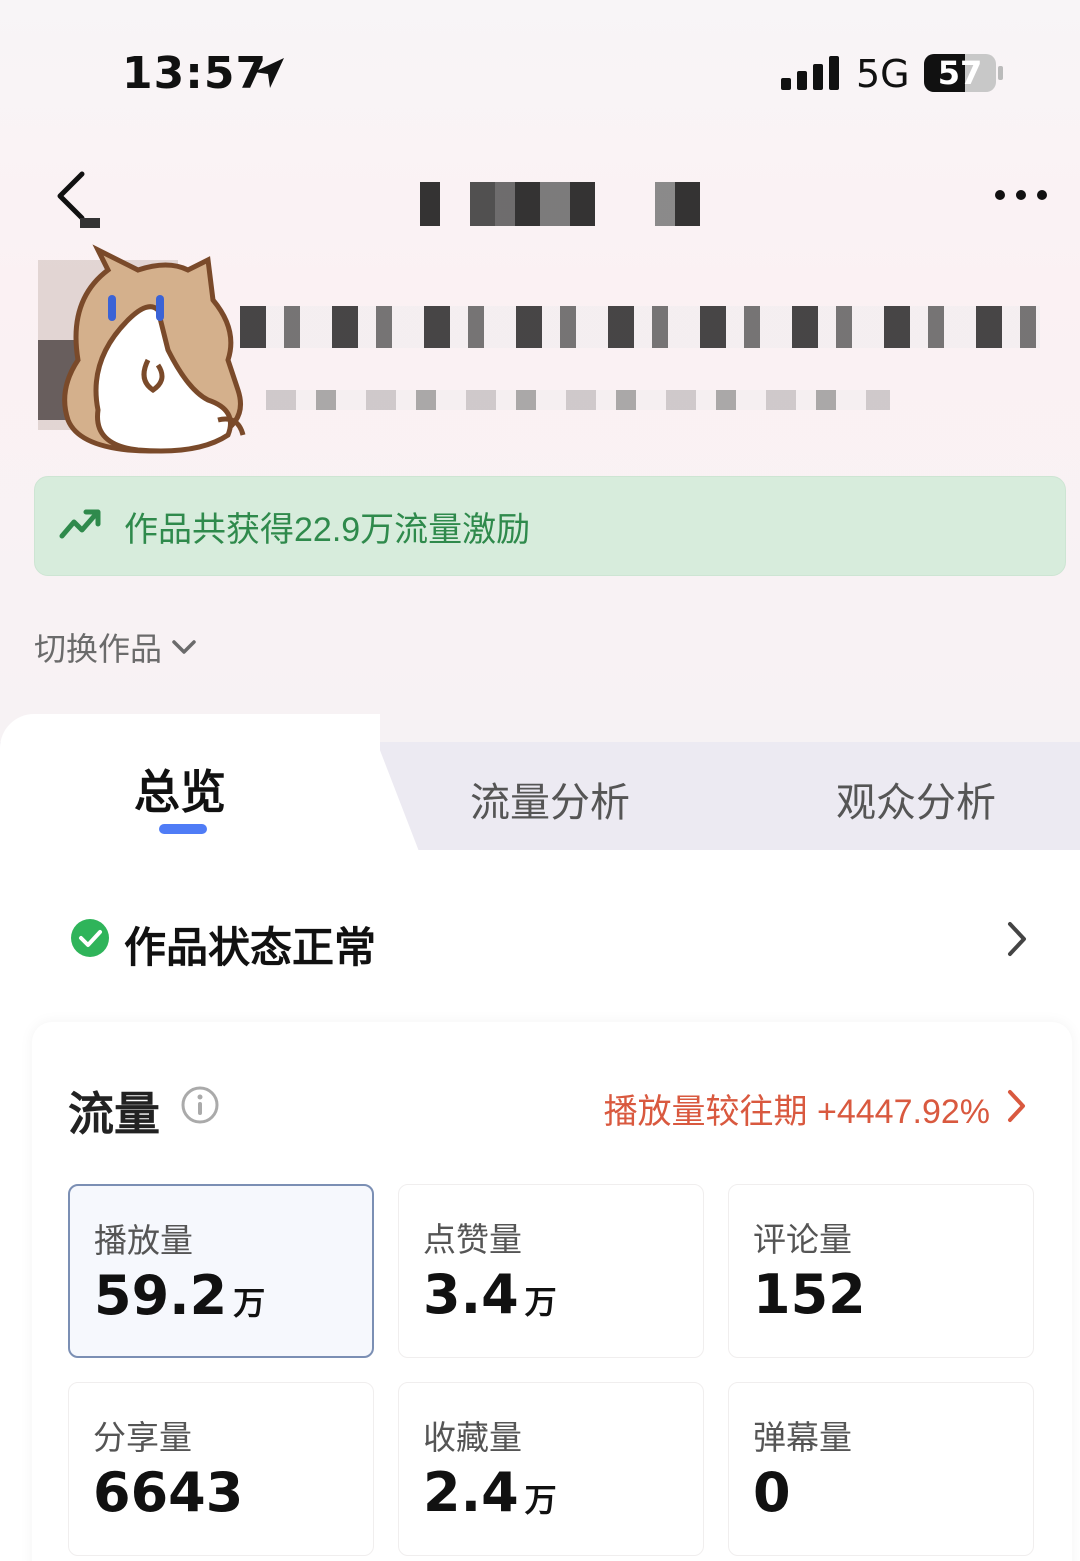 This screenshot has height=1561, width=1080. I want to click on metric-value: 2.4 万, so click(490, 1492).